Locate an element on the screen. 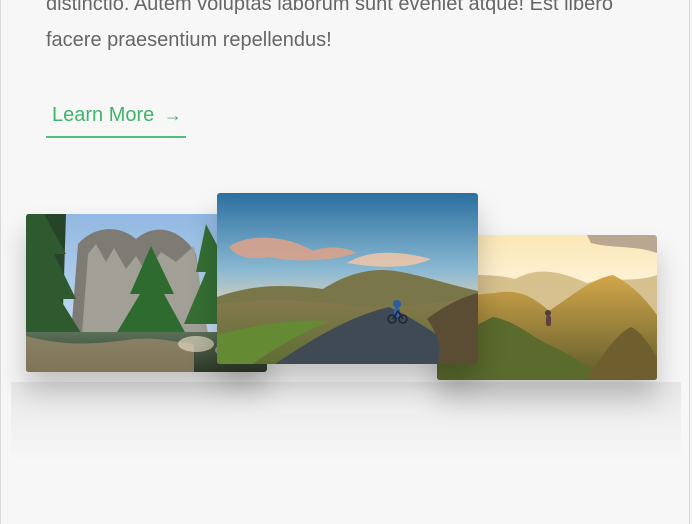 The width and height of the screenshot is (692, 524). image-shadow is located at coordinates (346, 422).